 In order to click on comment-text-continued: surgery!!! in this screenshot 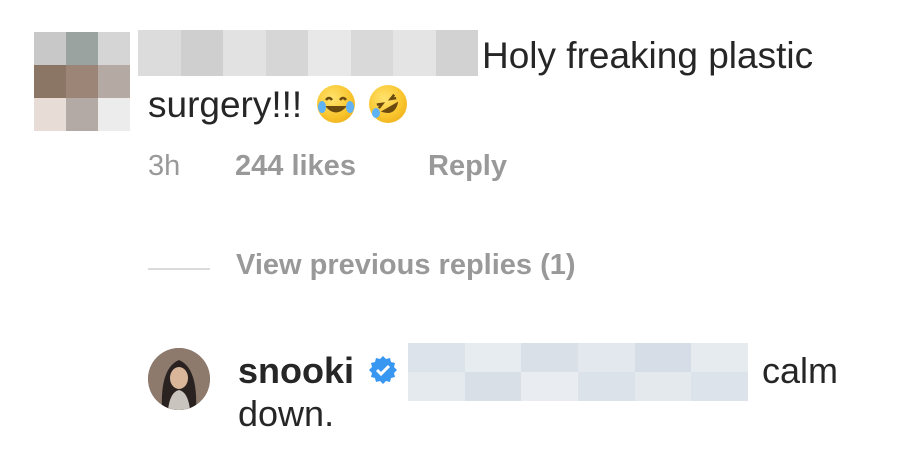, I will do `click(225, 104)`.